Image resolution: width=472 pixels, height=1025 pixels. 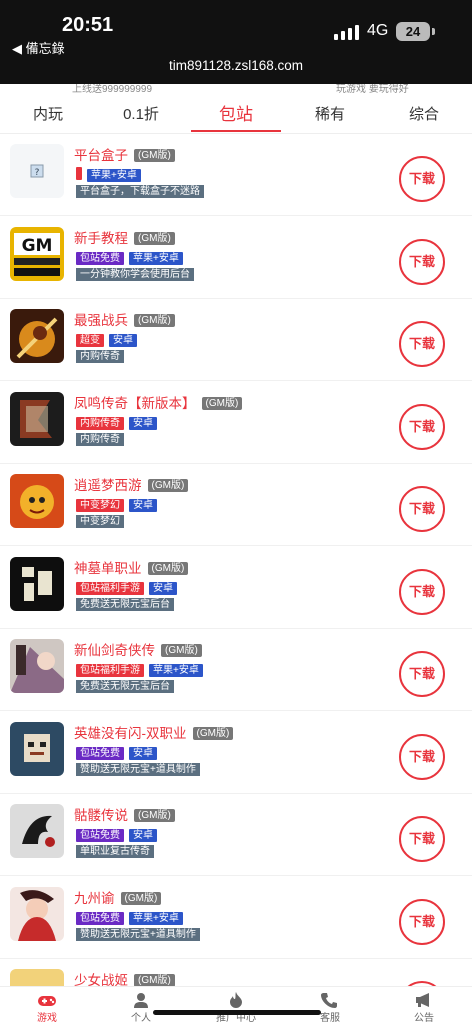 I want to click on game-name: 新仙剑奇侠传 (GM版), so click(x=138, y=649).